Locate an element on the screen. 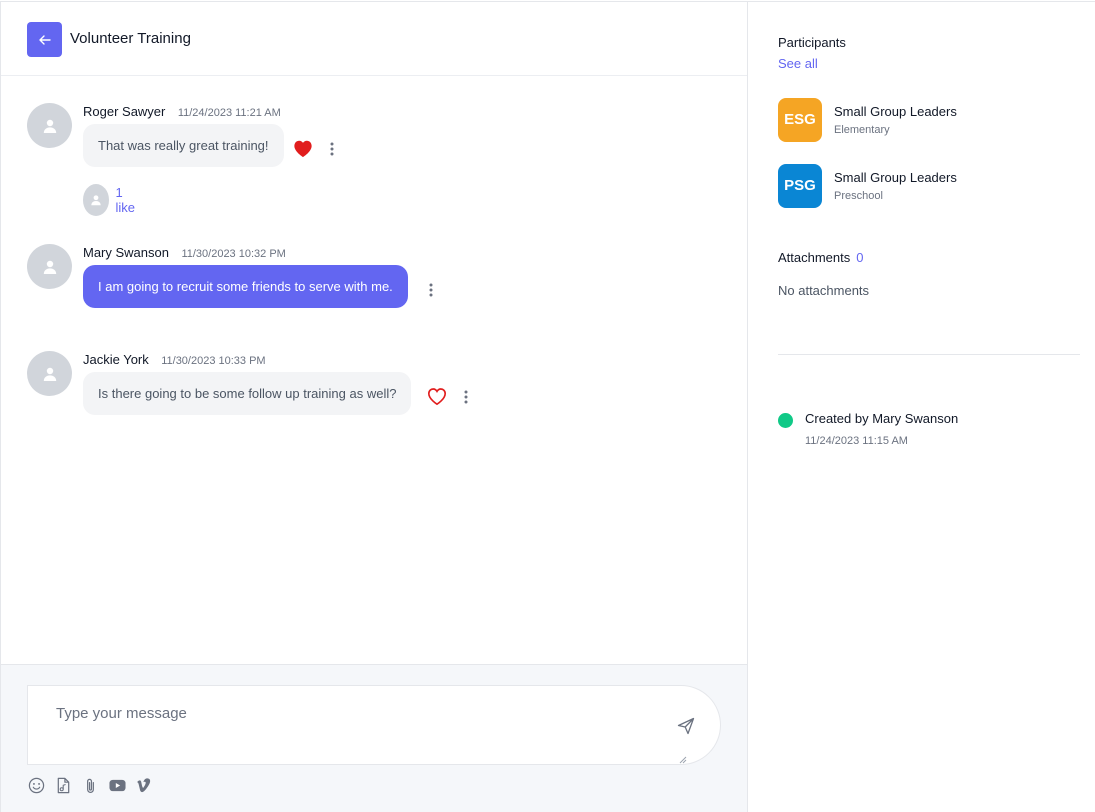 The width and height of the screenshot is (1095, 812). message-composer is located at coordinates (374, 738).